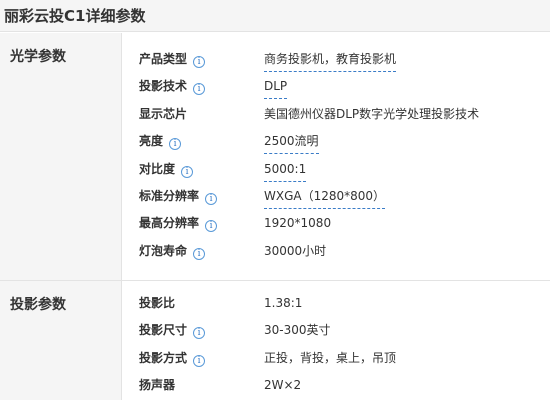 The image size is (550, 400). I want to click on category-label: 投影参数, so click(38, 305).